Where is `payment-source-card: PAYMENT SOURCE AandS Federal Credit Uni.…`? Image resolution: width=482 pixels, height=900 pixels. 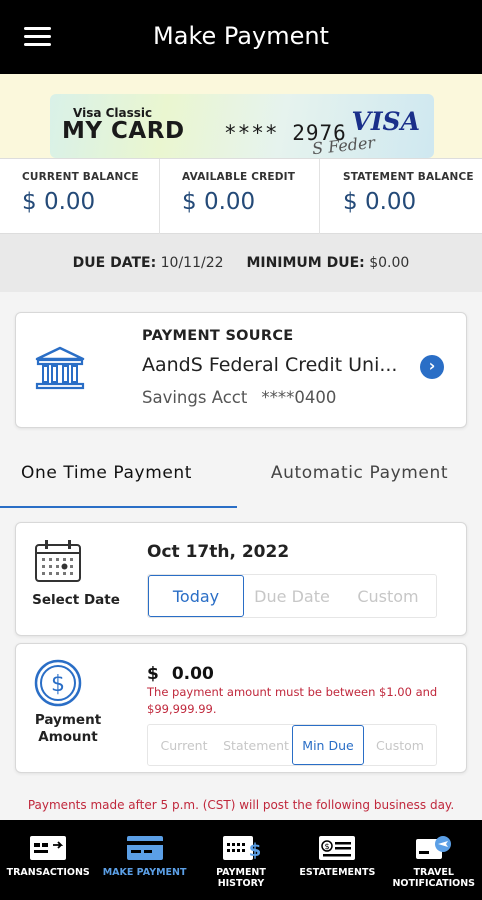
payment-source-card: PAYMENT SOURCE AandS Federal Credit Uni.… is located at coordinates (241, 370).